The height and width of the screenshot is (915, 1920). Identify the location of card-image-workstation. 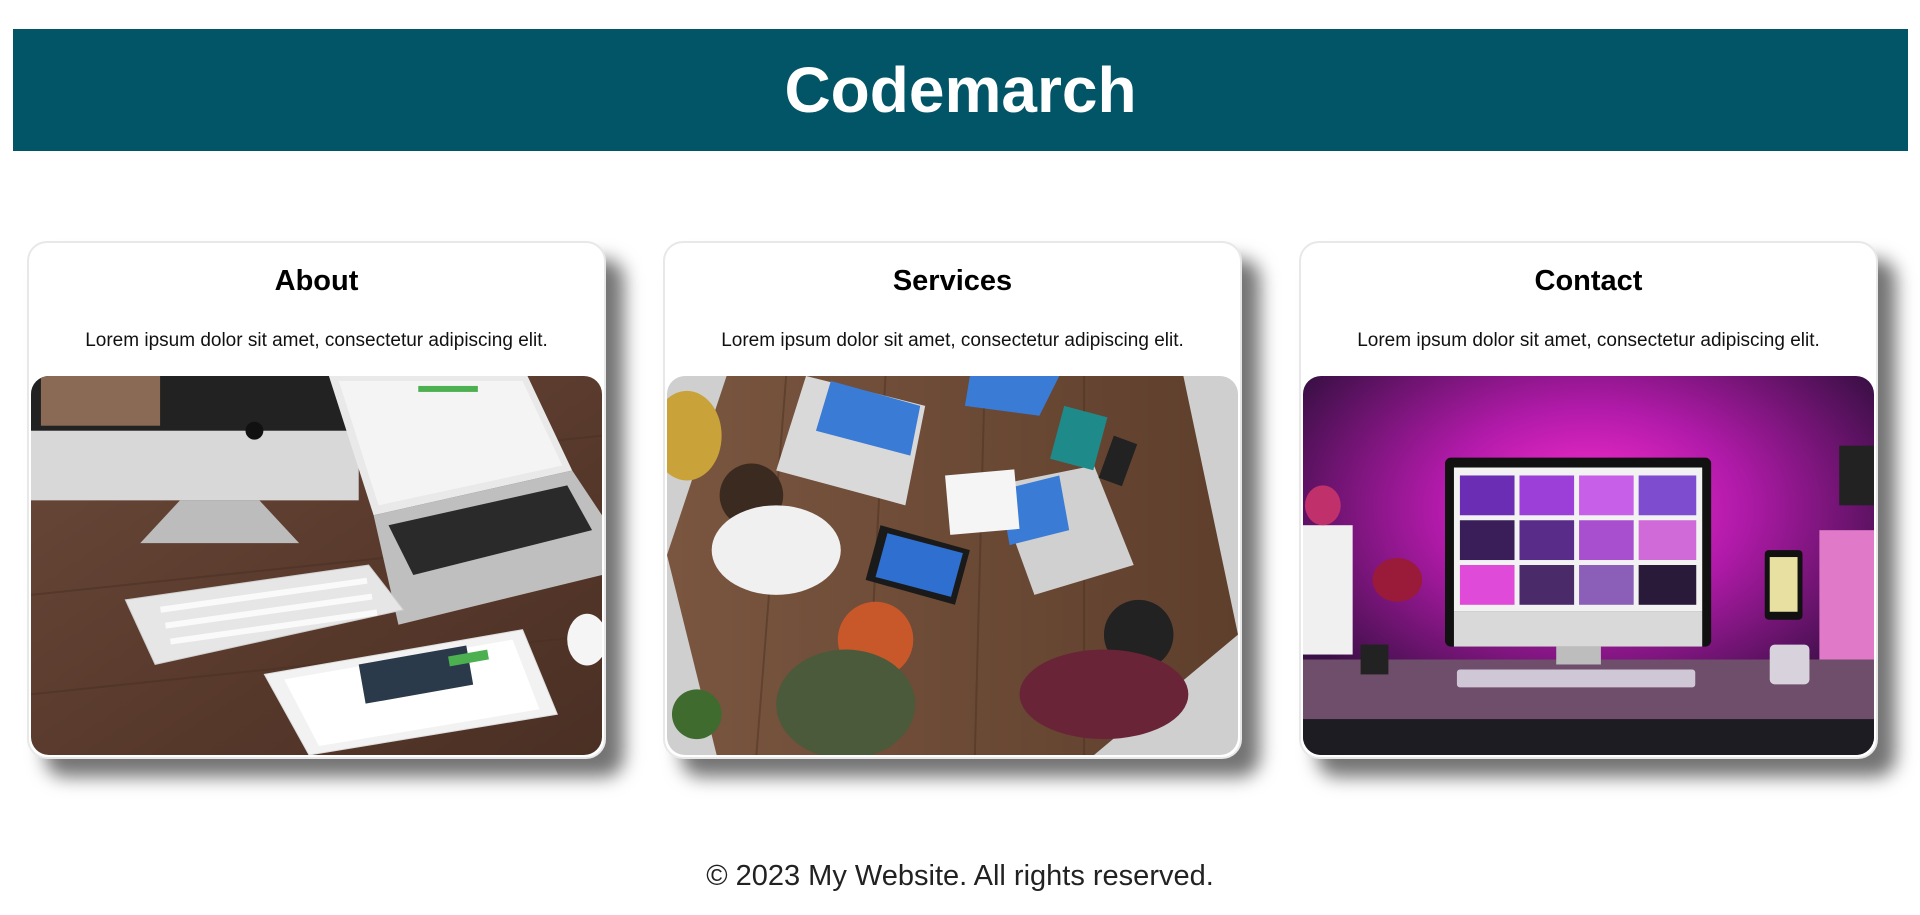
(1588, 565).